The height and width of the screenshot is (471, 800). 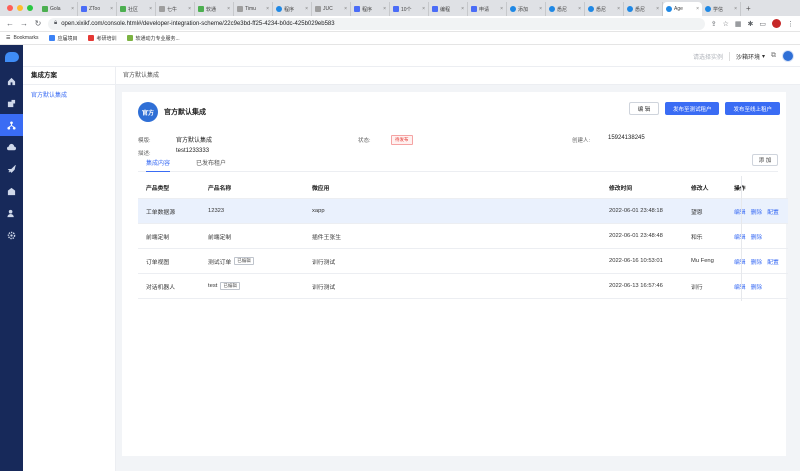 What do you see at coordinates (11, 191) in the screenshot?
I see `store-icon` at bounding box center [11, 191].